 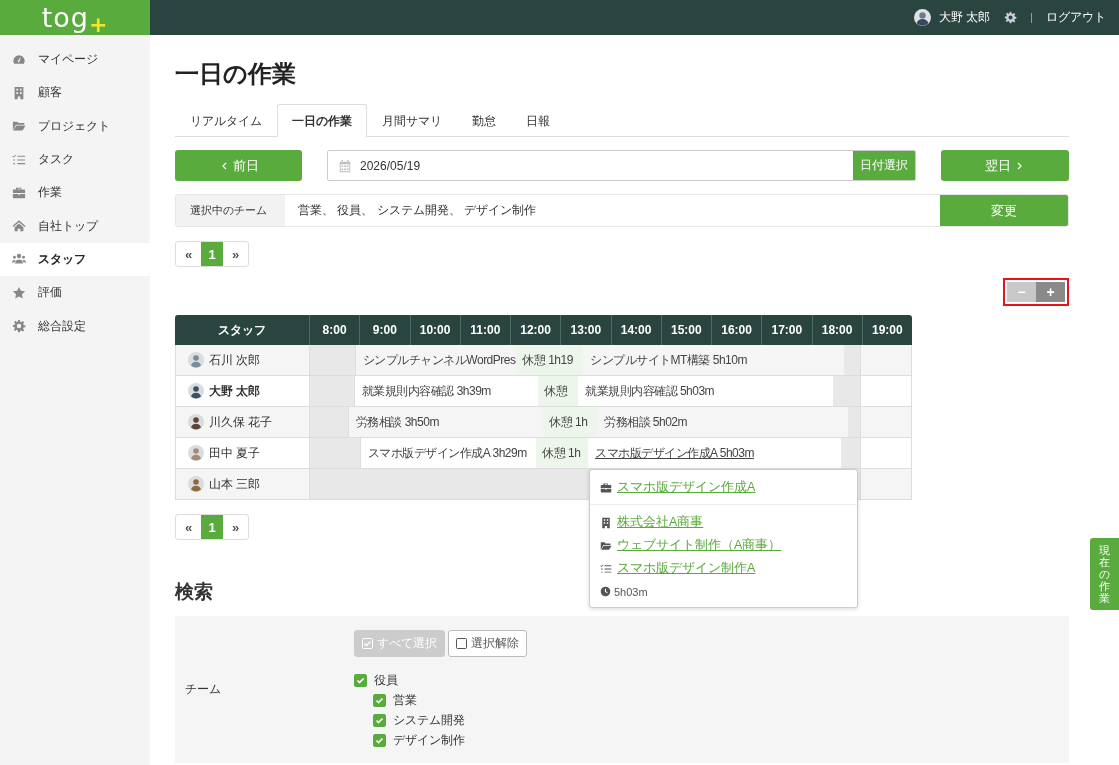 What do you see at coordinates (723, 422) in the screenshot?
I see `work-block: 労務相談 5h02m` at bounding box center [723, 422].